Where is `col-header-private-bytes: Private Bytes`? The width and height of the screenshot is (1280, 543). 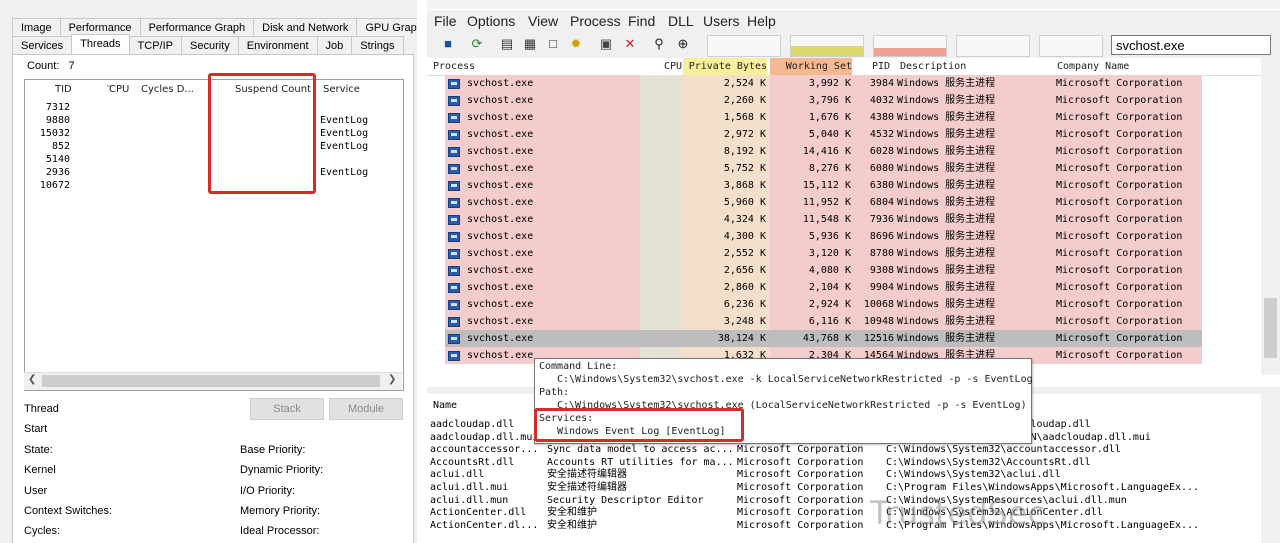
col-header-private-bytes: Private Bytes is located at coordinates (725, 66).